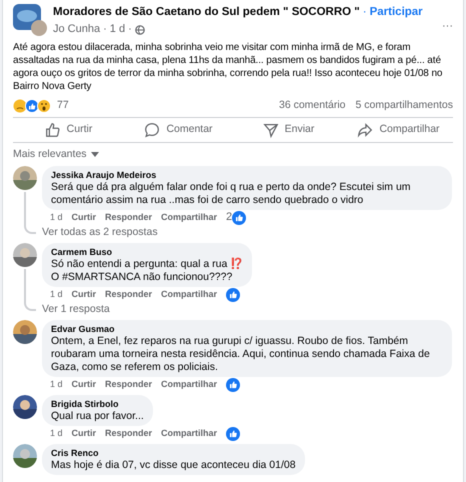 The width and height of the screenshot is (466, 482). I want to click on share-count: 5 compartilhamentos, so click(404, 106).